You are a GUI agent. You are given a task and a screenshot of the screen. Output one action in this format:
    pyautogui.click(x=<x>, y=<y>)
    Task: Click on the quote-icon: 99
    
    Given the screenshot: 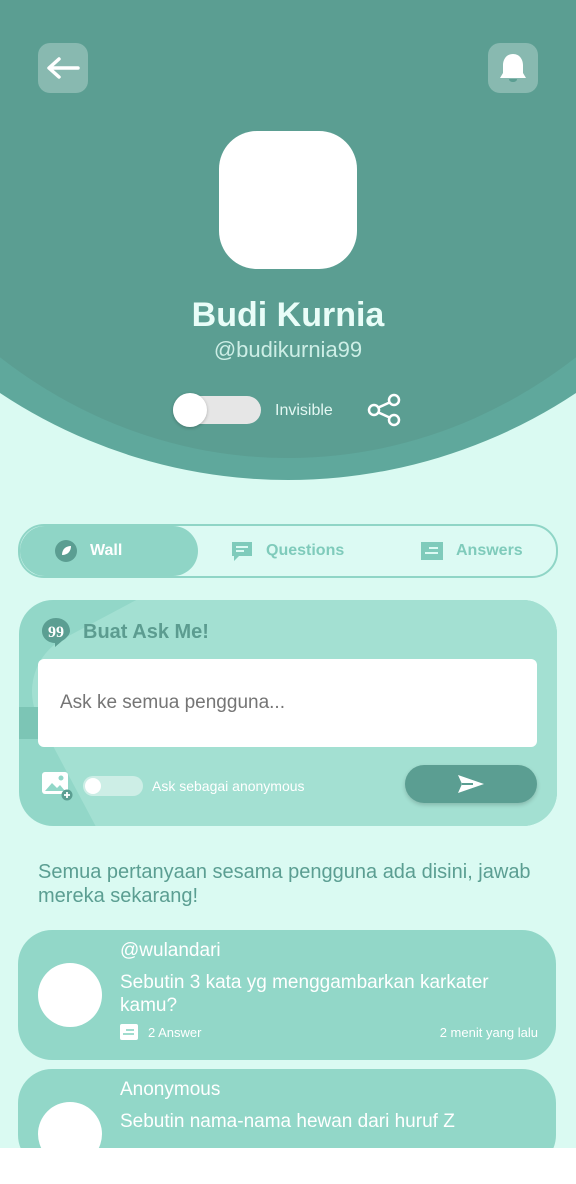 What is the action you would take?
    pyautogui.click(x=56, y=632)
    